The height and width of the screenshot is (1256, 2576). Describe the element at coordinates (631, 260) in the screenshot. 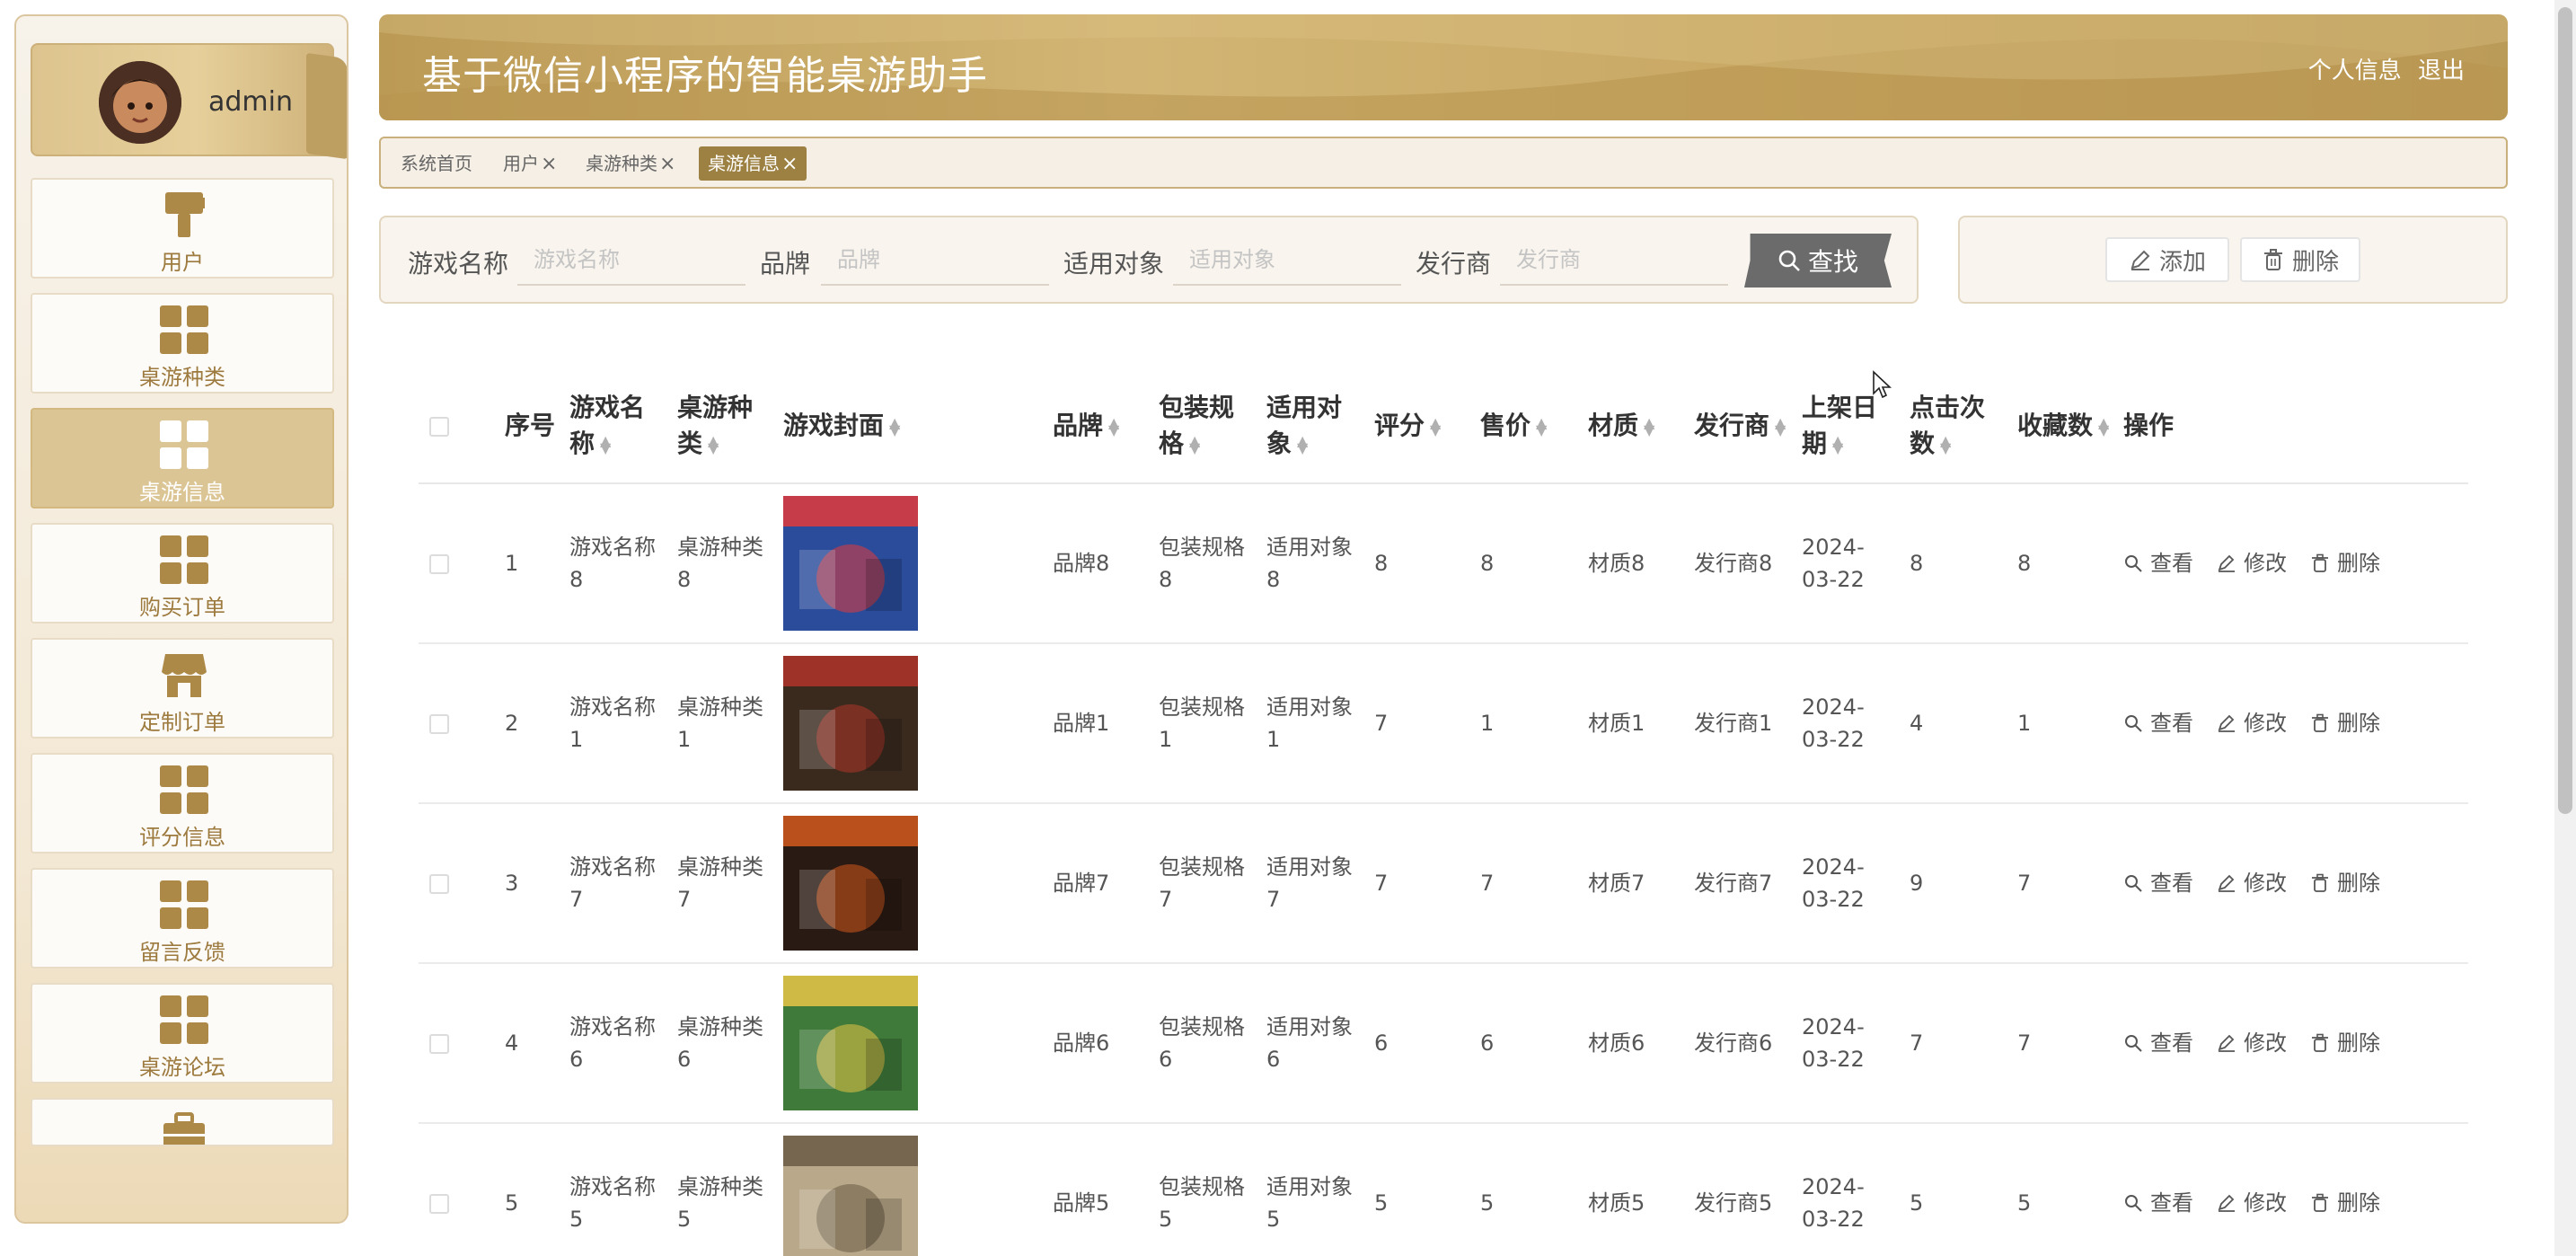

I see `search-input-name` at that location.